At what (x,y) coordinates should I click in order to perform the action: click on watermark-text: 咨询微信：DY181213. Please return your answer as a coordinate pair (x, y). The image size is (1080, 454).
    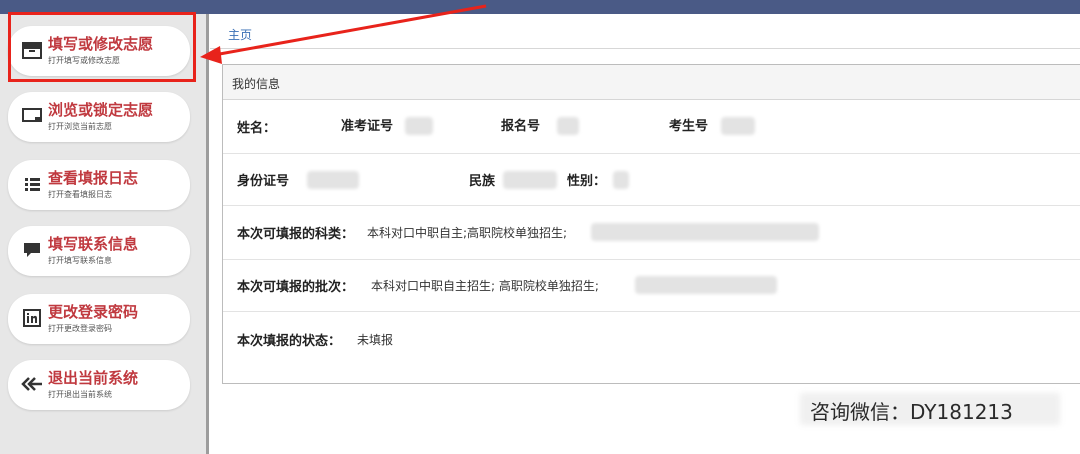
    Looking at the image, I should click on (911, 412).